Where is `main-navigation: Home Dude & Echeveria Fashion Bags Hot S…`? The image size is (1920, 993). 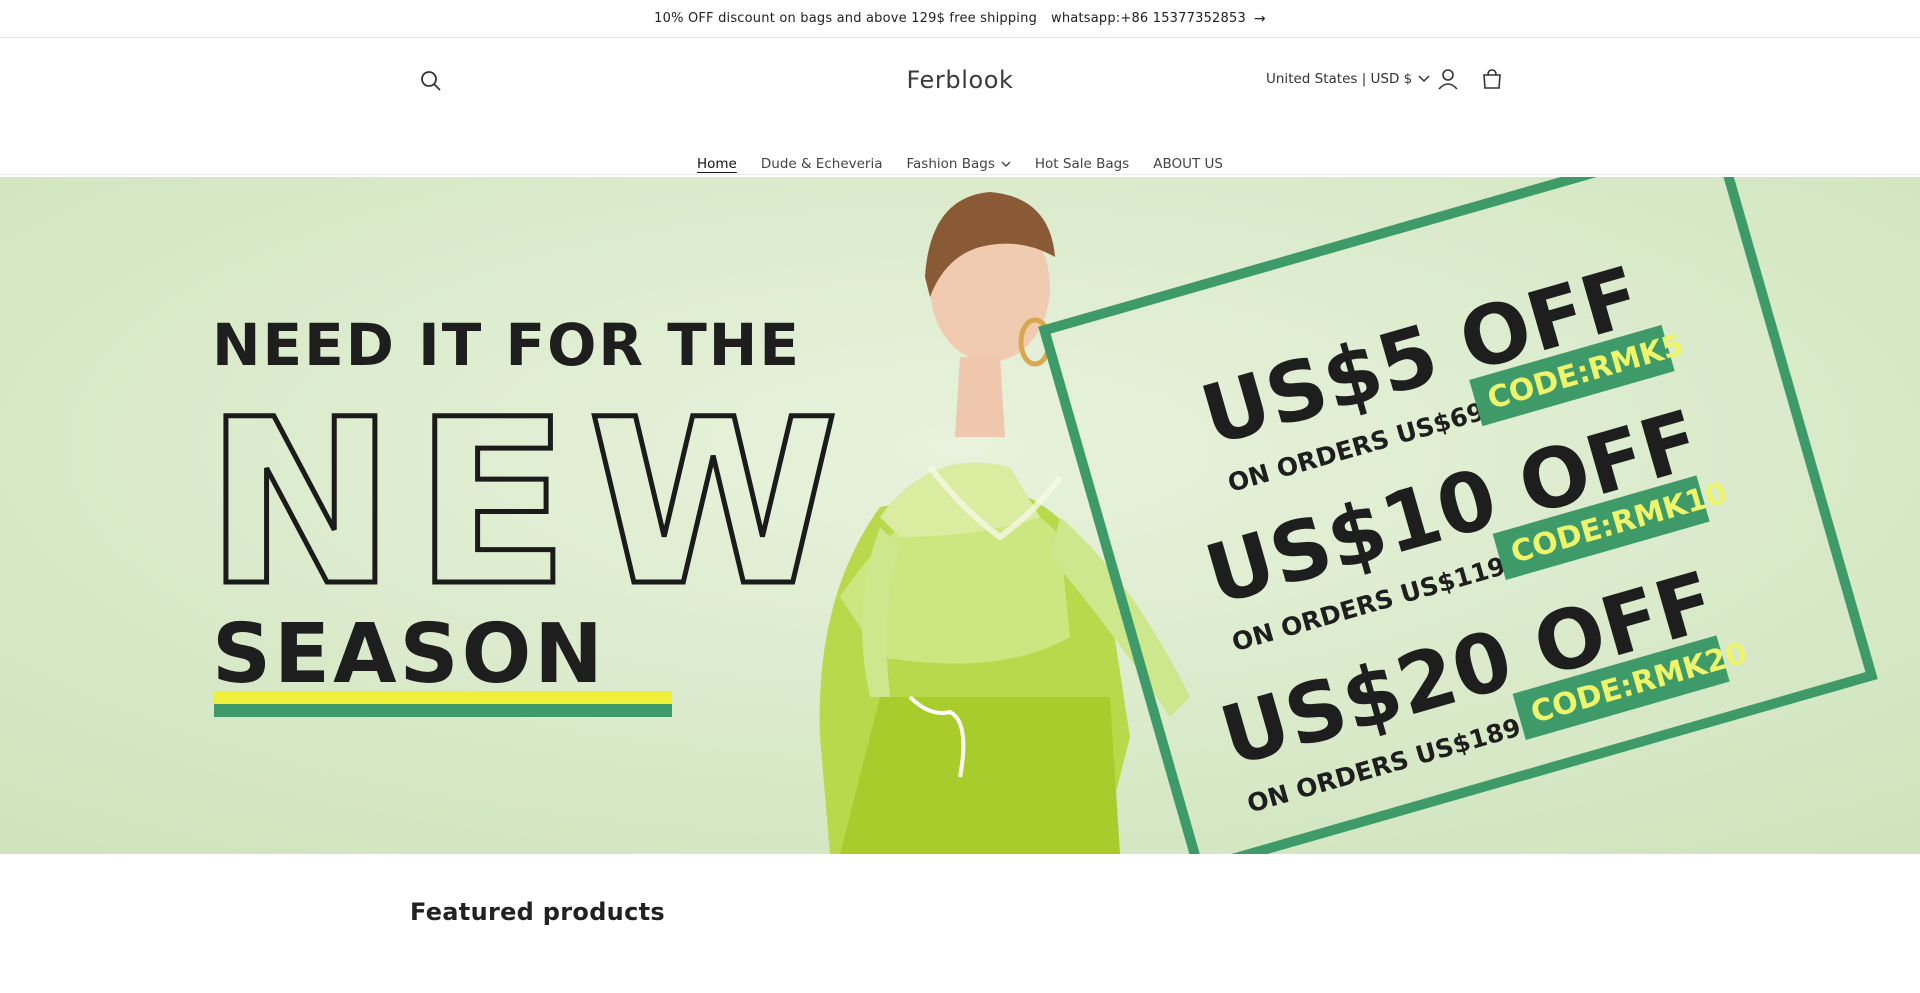 main-navigation: Home Dude & Echeveria Fashion Bags Hot S… is located at coordinates (960, 164).